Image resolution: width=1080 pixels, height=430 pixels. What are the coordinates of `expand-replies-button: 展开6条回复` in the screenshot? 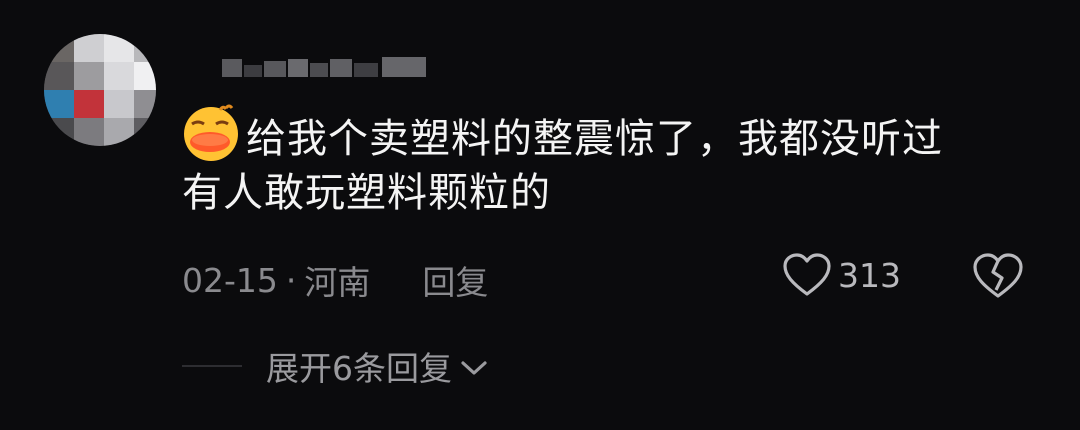 It's located at (335, 366).